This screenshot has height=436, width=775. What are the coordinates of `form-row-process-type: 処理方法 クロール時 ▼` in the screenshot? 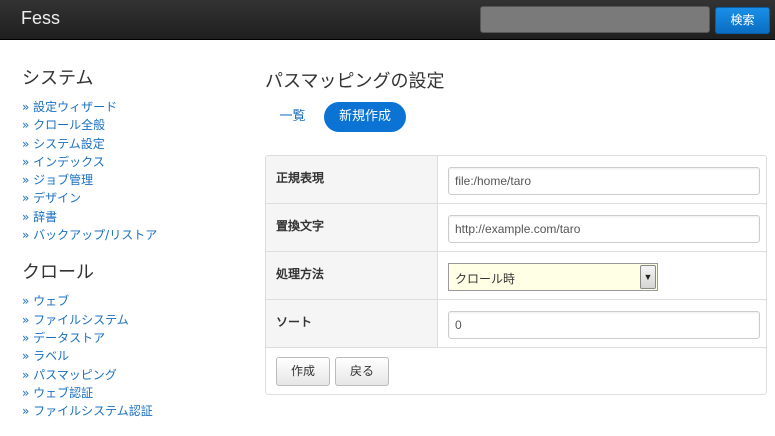 It's located at (516, 276).